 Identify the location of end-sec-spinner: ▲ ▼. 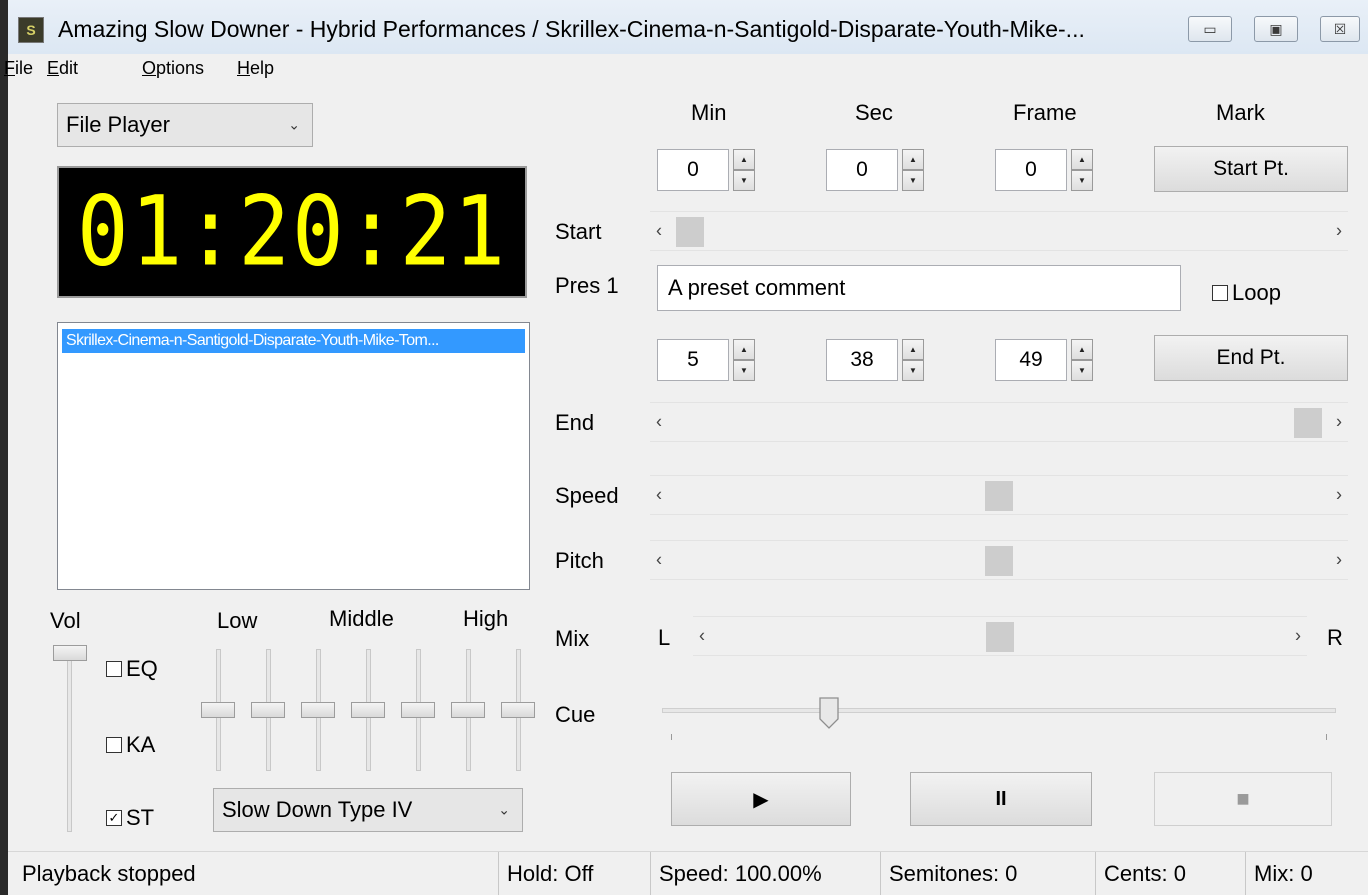
(913, 360).